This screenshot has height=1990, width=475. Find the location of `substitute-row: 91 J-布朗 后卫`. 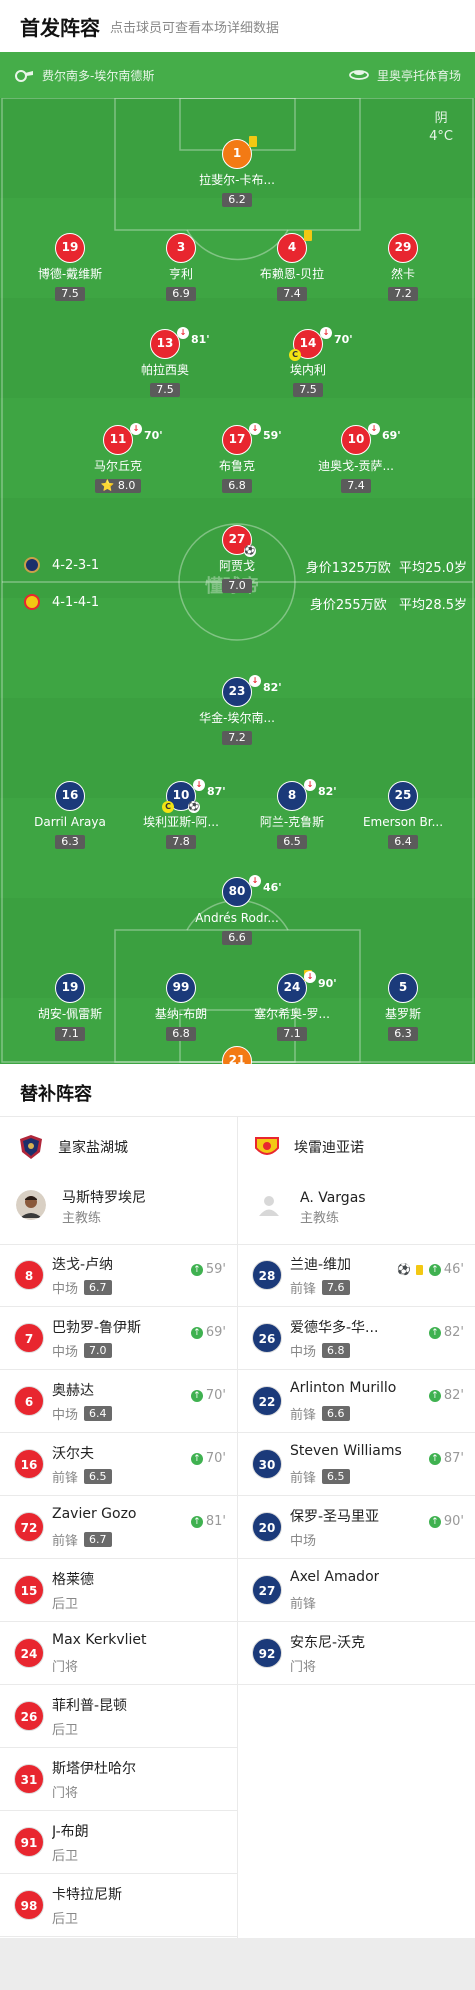

substitute-row: 91 J-布朗 后卫 is located at coordinates (118, 1842).